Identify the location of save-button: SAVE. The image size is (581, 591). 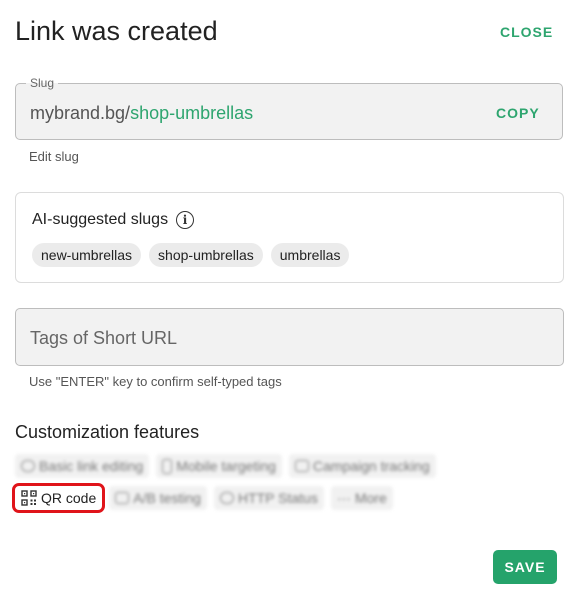
(525, 567).